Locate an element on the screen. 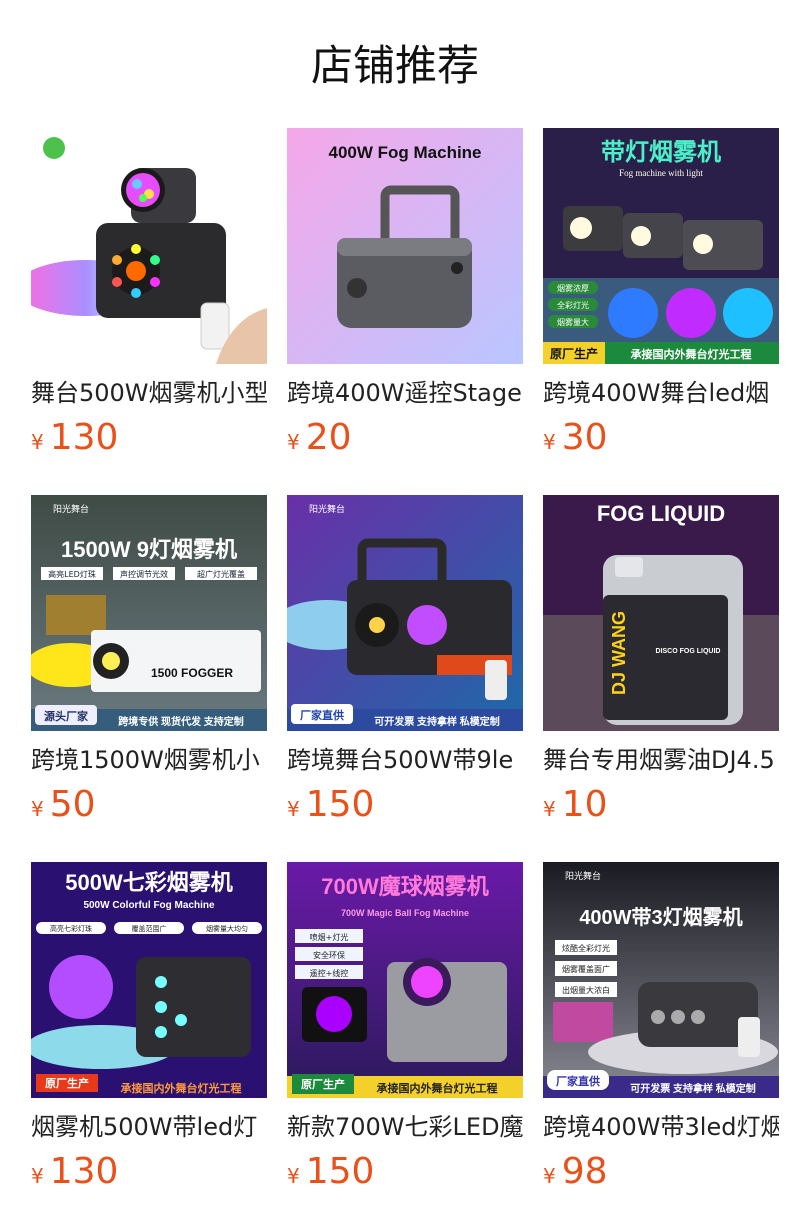 The width and height of the screenshot is (790, 1230). product-price: ¥20 is located at coordinates (405, 438).